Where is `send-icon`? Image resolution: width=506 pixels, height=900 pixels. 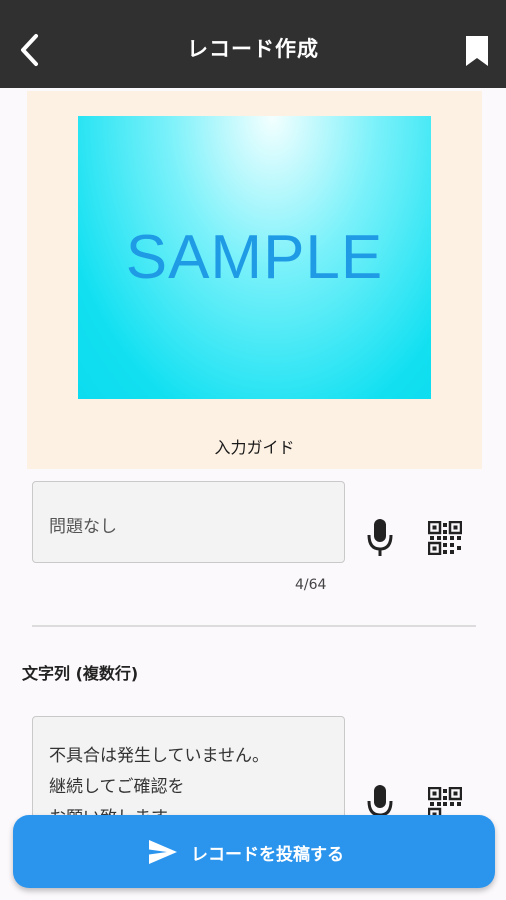 send-icon is located at coordinates (163, 852).